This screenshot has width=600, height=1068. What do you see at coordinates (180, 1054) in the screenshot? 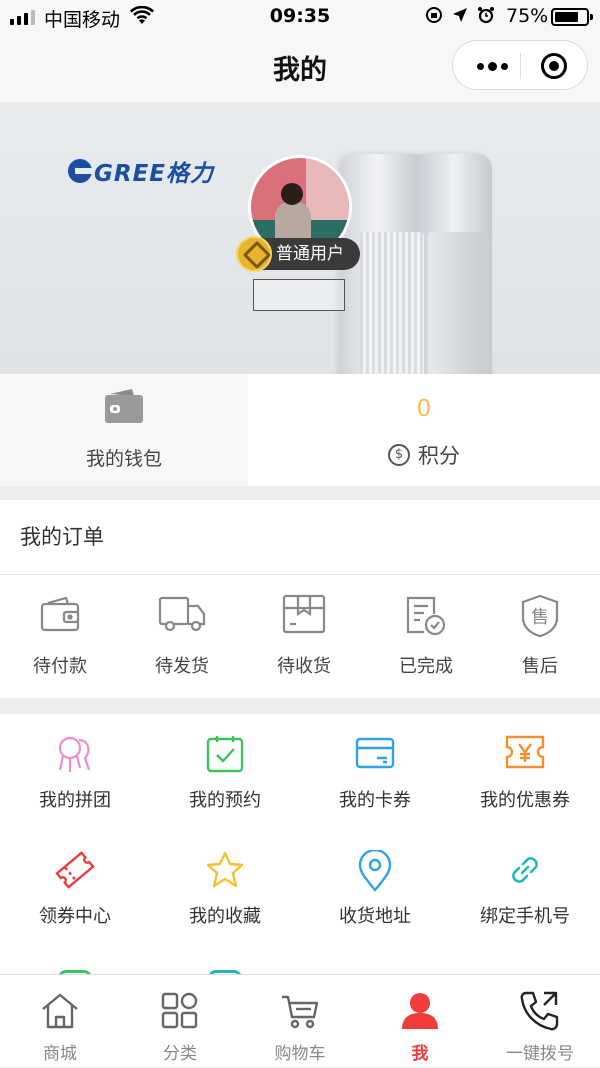
I see `tab-label: 分类` at bounding box center [180, 1054].